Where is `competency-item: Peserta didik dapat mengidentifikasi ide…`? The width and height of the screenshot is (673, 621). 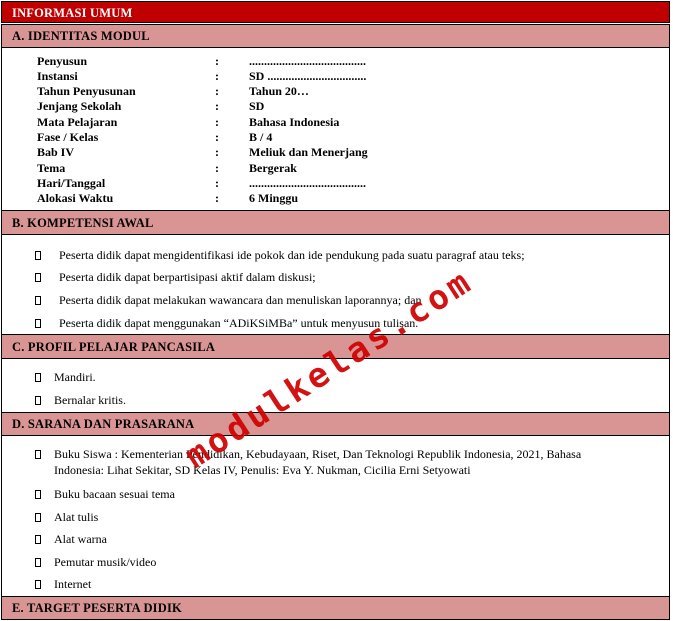 competency-item: Peserta didik dapat mengidentifikasi ide… is located at coordinates (292, 255).